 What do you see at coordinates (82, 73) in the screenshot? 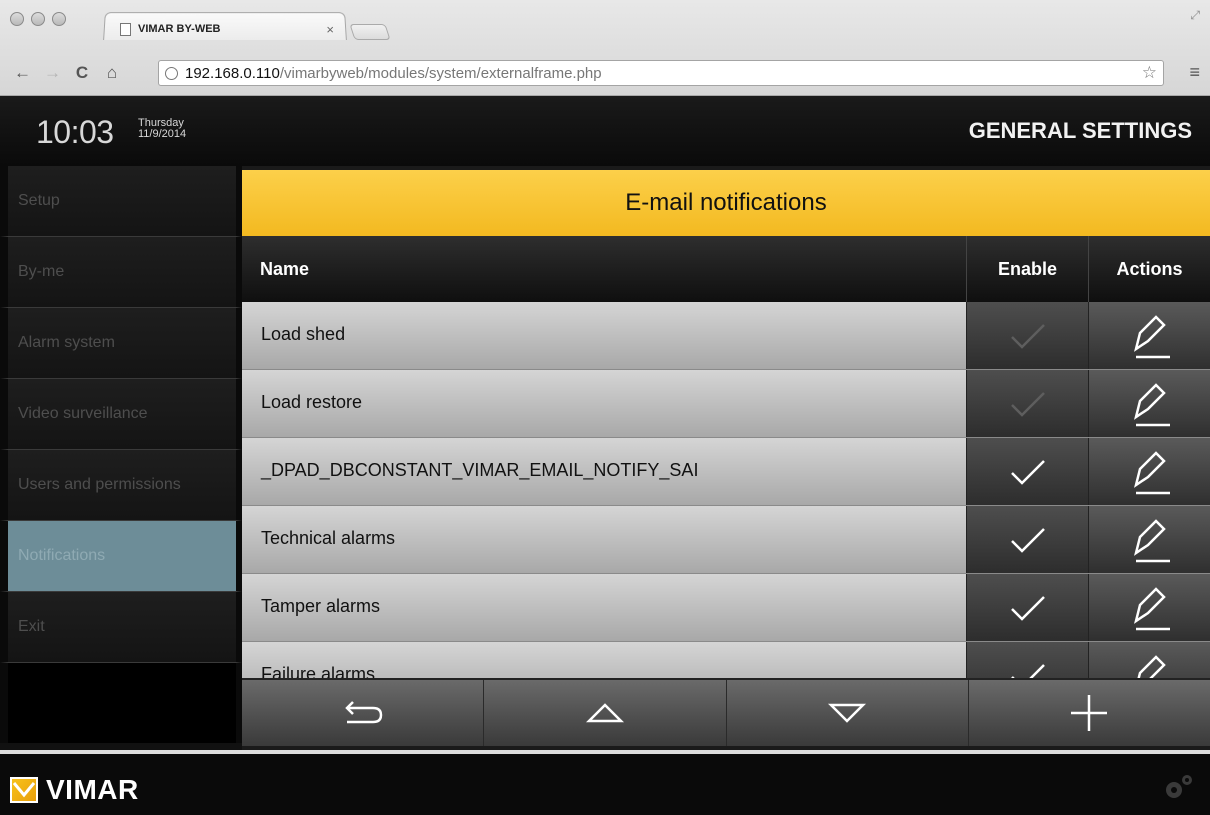
I see `reload-icon: C` at bounding box center [82, 73].